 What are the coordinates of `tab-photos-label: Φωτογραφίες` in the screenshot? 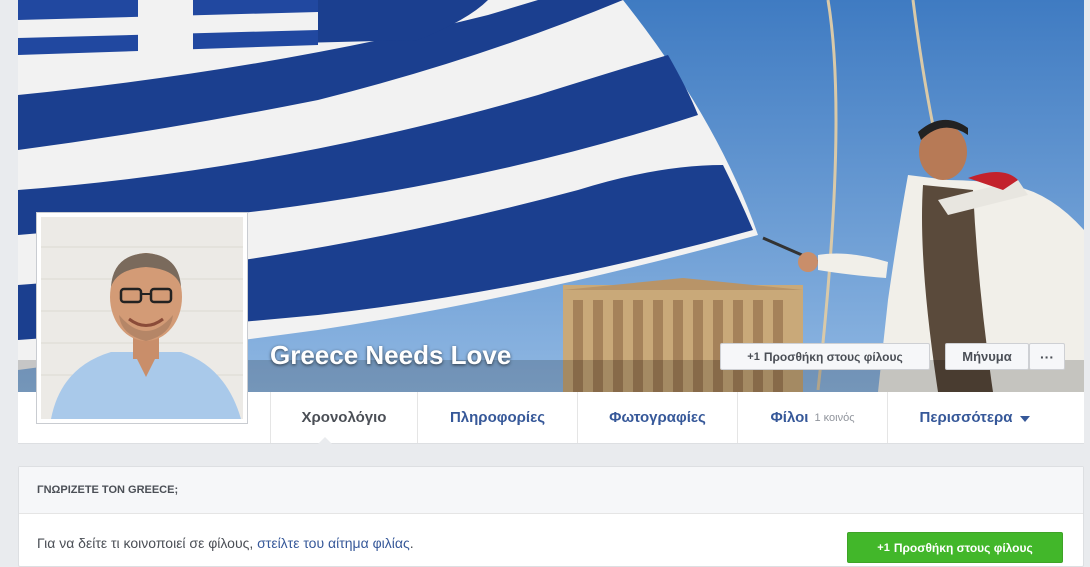 It's located at (657, 417).